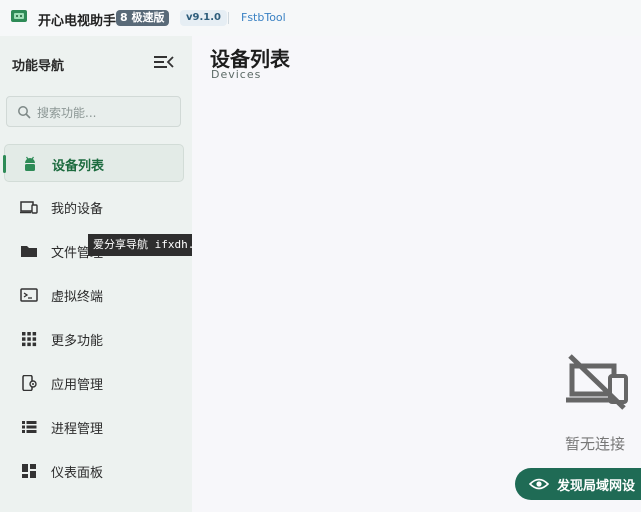  I want to click on sidebar-item-label: 我的设备, so click(77, 209).